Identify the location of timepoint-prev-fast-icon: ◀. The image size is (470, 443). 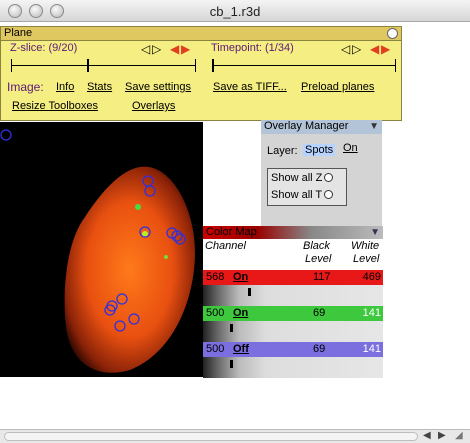
(374, 49).